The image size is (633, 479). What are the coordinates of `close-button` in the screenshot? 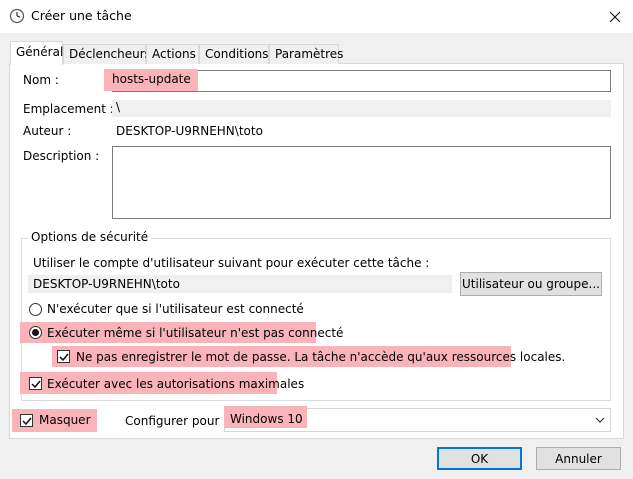 It's located at (615, 16).